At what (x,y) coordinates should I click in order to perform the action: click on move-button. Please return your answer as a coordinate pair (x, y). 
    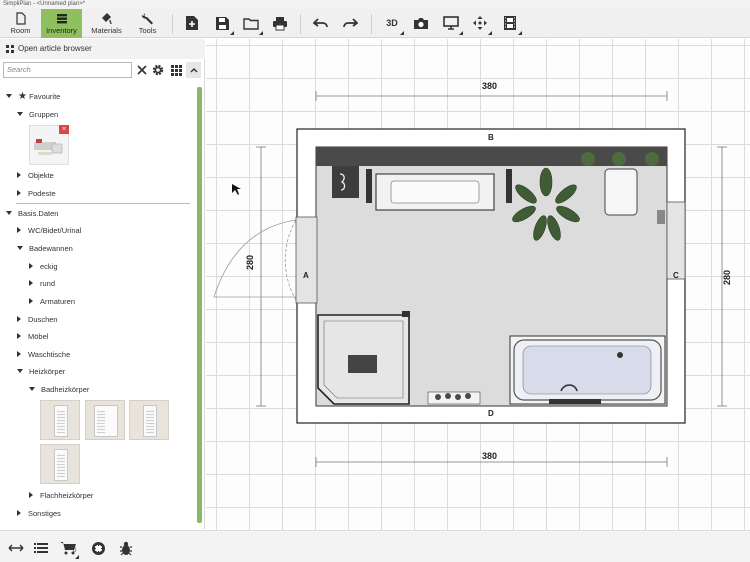
    Looking at the image, I should click on (480, 23).